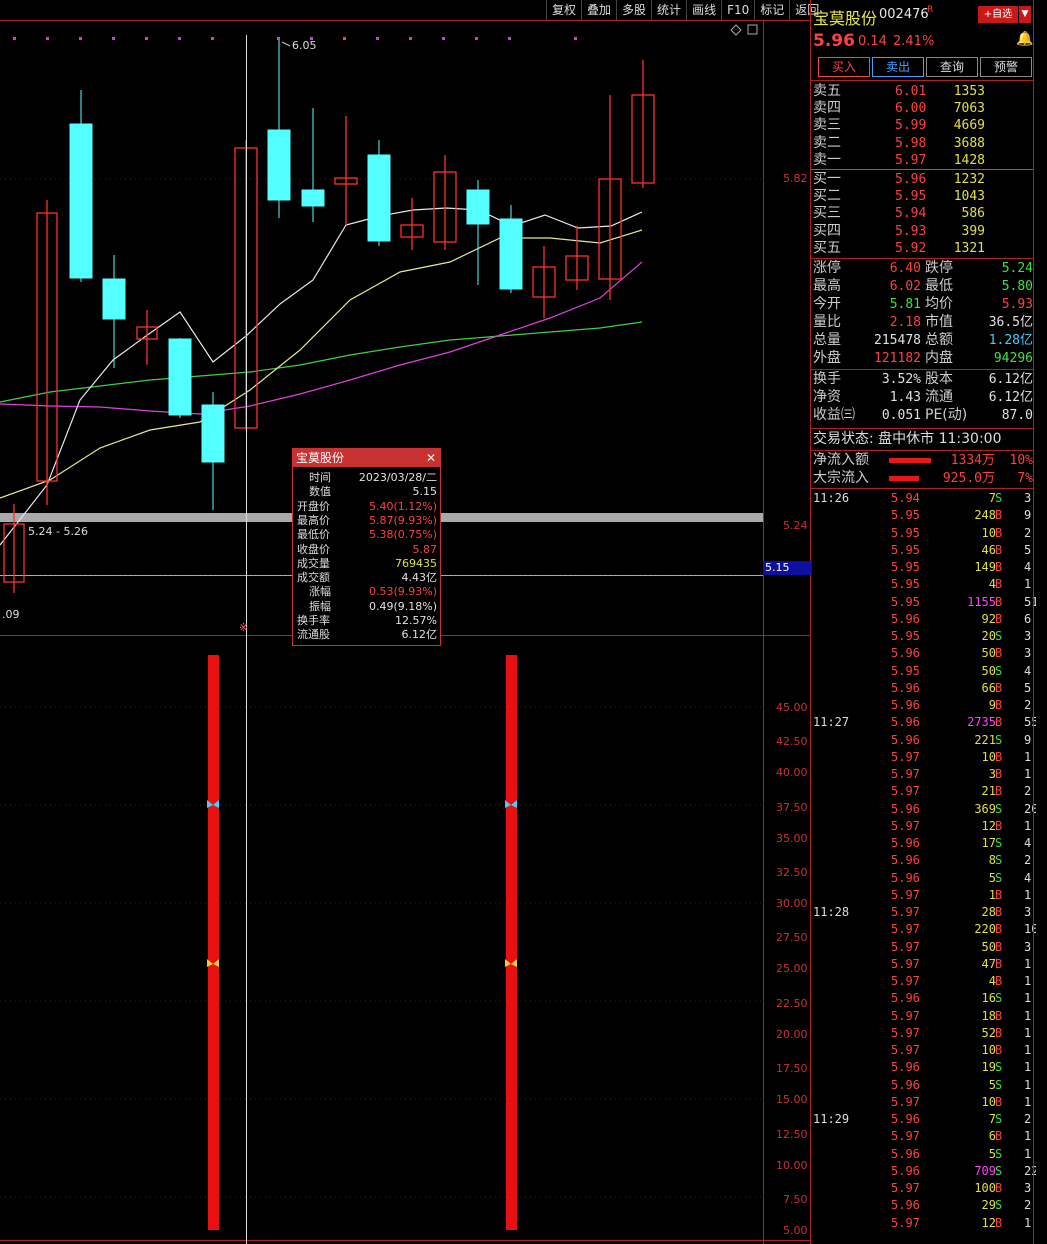  What do you see at coordinates (922, 637) in the screenshot?
I see `tick-row: 5.95 20 S 3` at bounding box center [922, 637].